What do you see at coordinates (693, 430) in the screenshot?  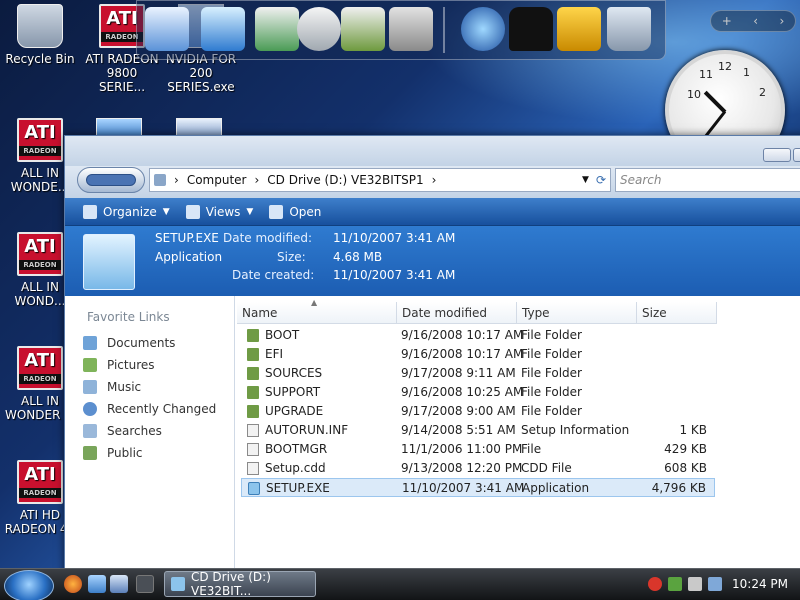 I see `file-size: 1 KB` at bounding box center [693, 430].